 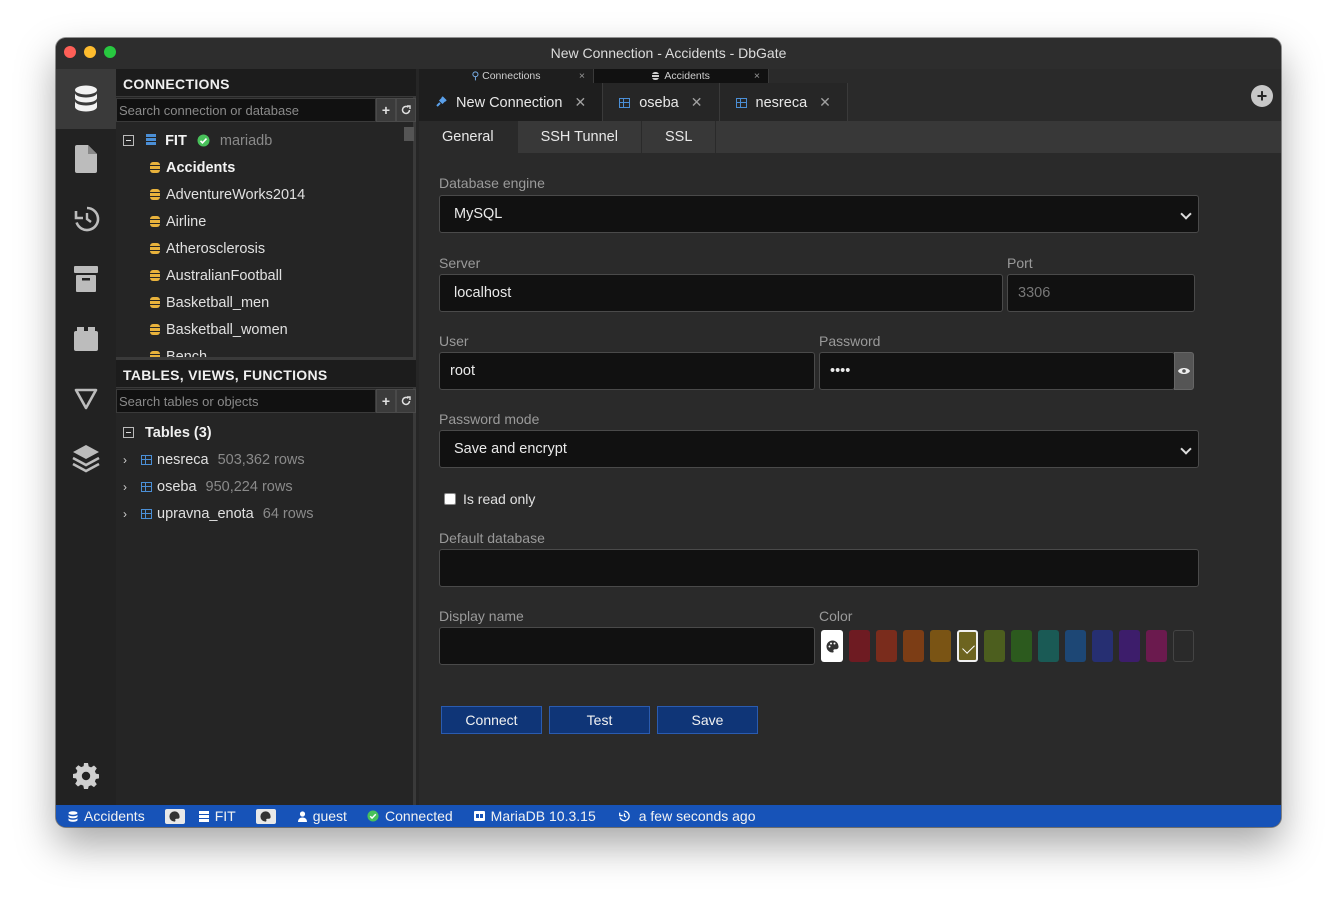 I want to click on plugins-icon, so click(x=86, y=339).